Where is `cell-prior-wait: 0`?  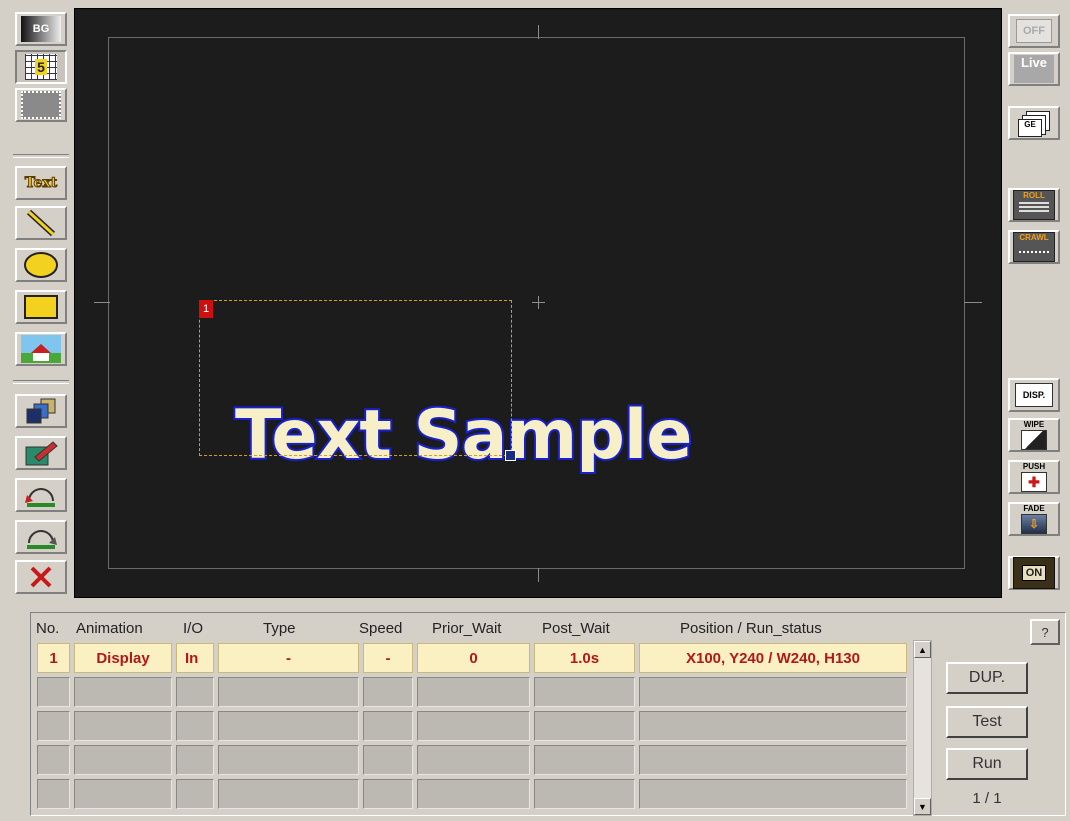
cell-prior-wait: 0 is located at coordinates (473, 658).